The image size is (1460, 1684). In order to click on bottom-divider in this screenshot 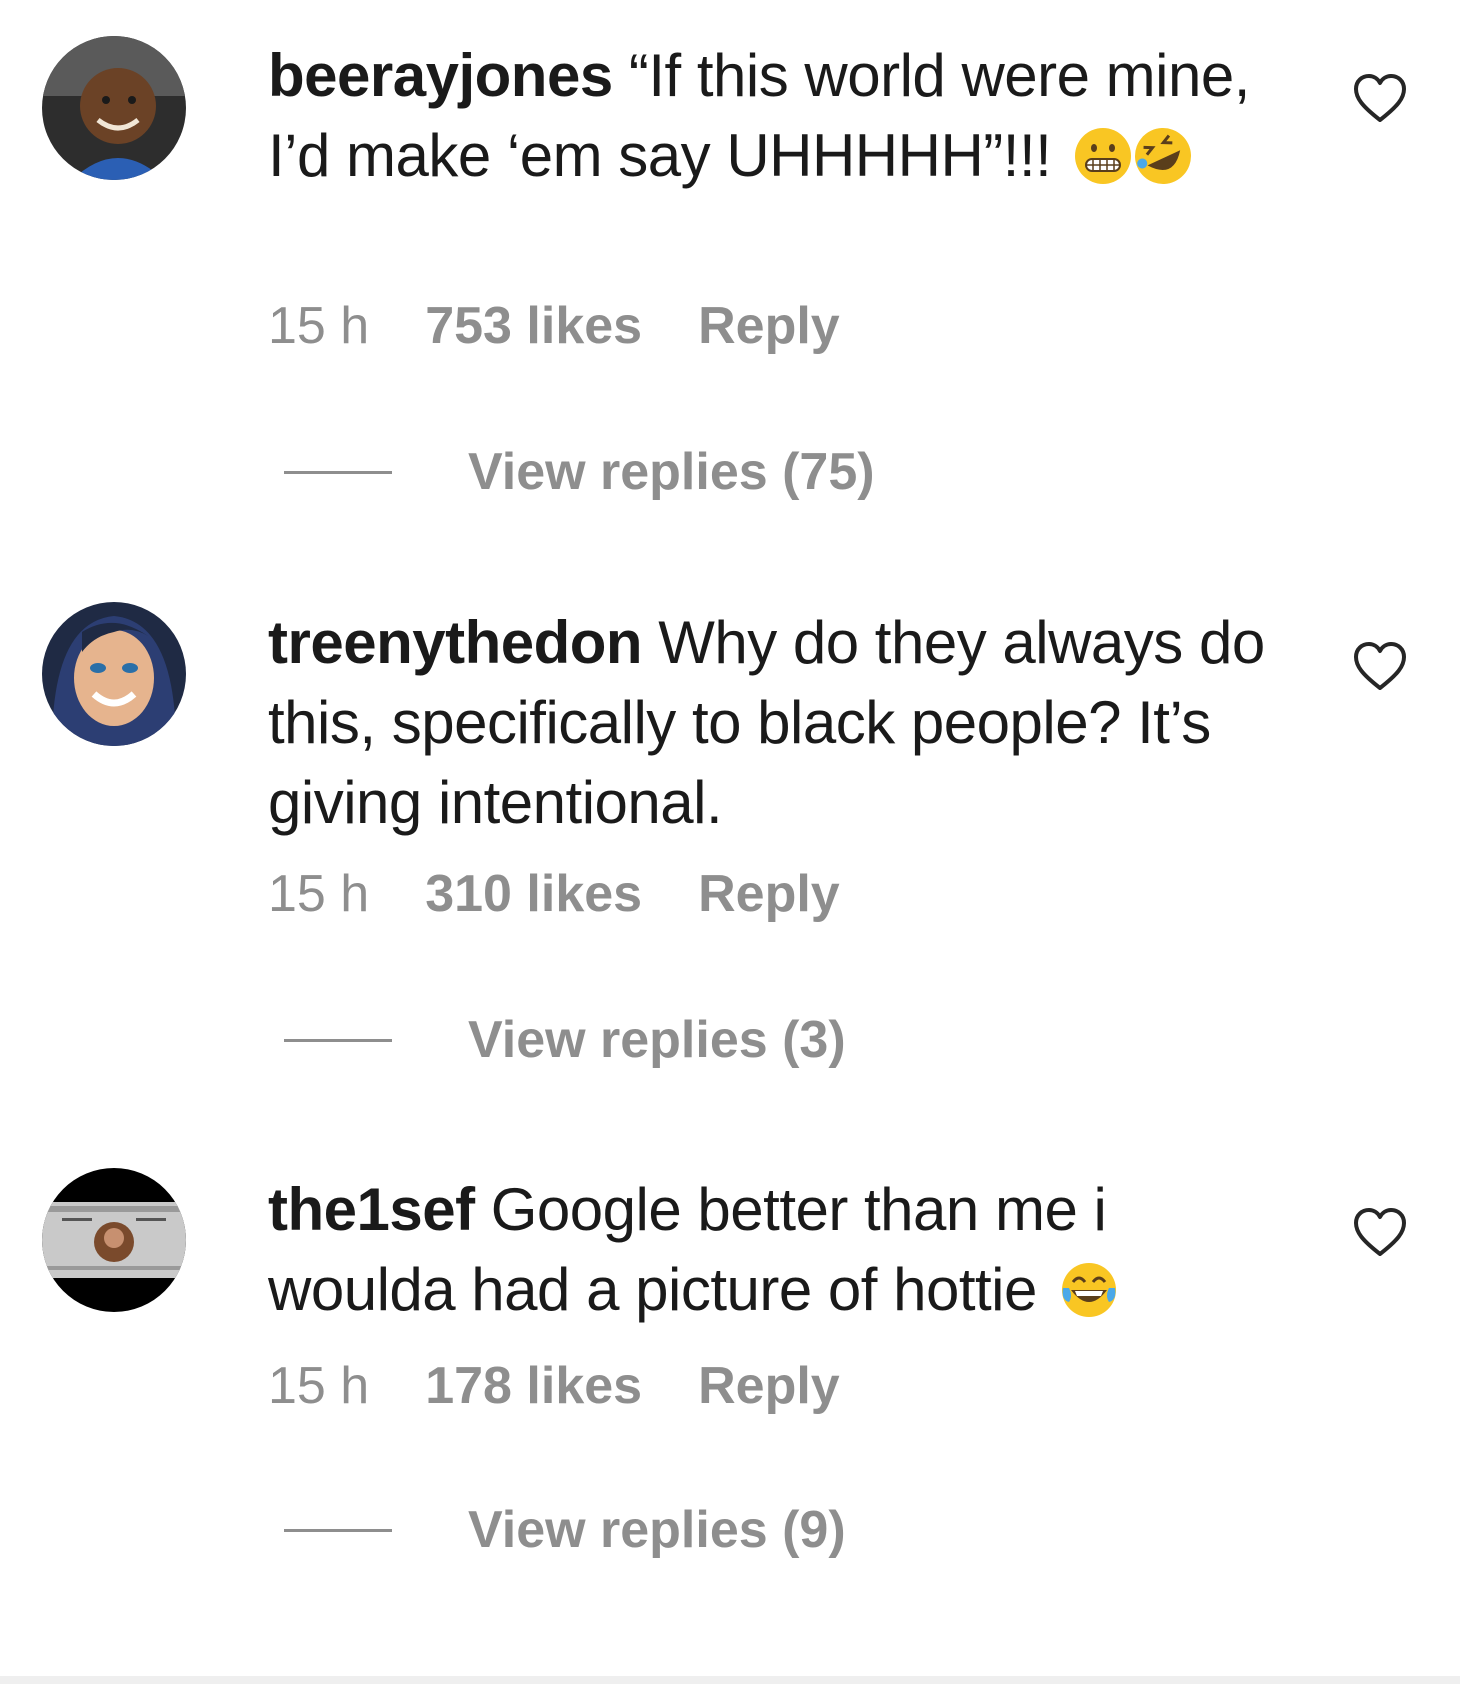, I will do `click(730, 1680)`.